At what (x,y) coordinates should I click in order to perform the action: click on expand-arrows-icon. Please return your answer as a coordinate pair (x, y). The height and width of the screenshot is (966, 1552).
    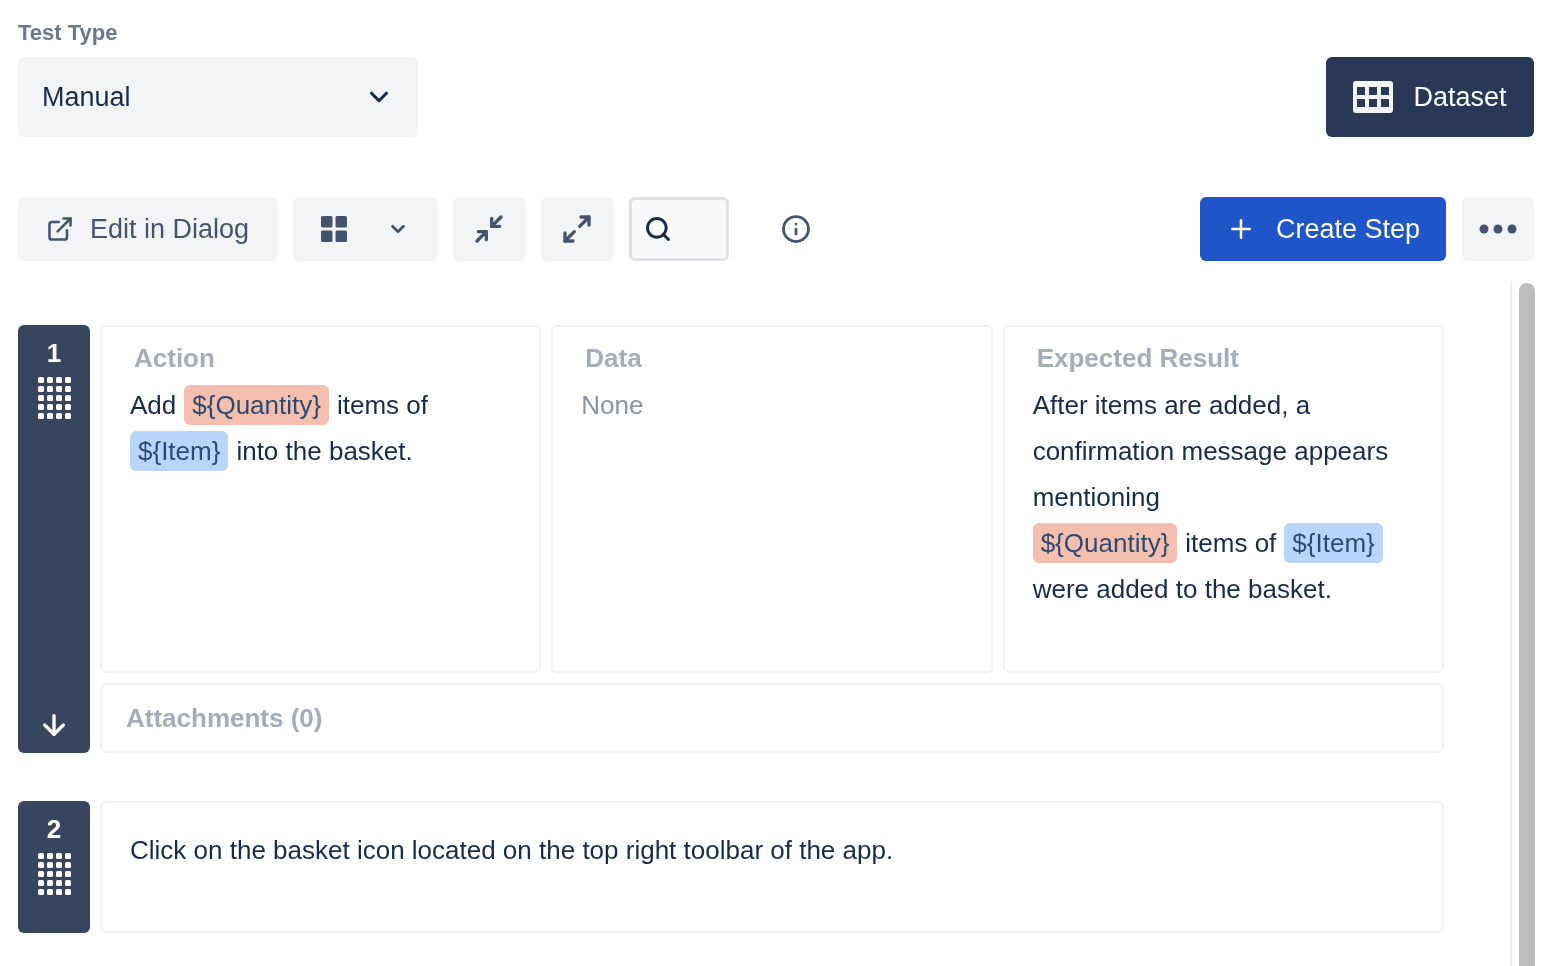
    Looking at the image, I should click on (577, 229).